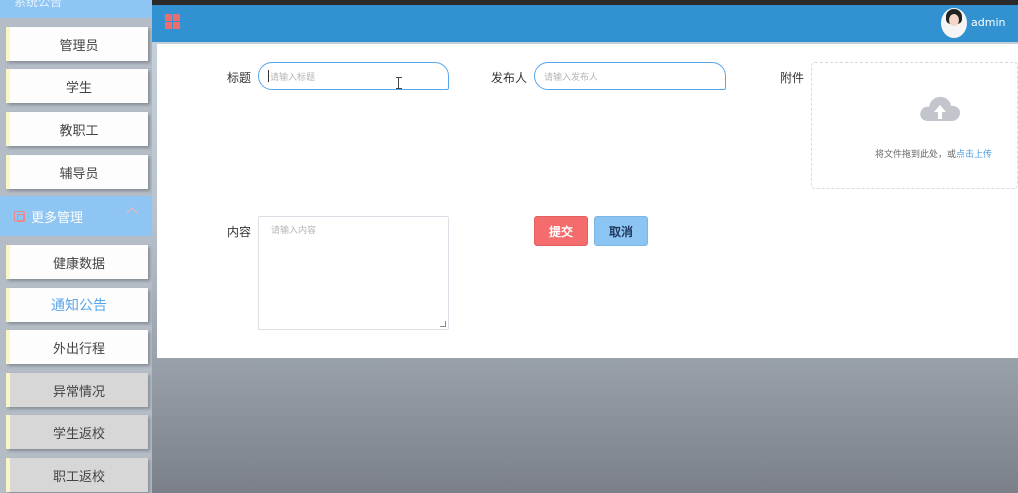 This screenshot has height=493, width=1018. Describe the element at coordinates (57, 218) in the screenshot. I see `sidebar-section-label: 更多管理` at that location.